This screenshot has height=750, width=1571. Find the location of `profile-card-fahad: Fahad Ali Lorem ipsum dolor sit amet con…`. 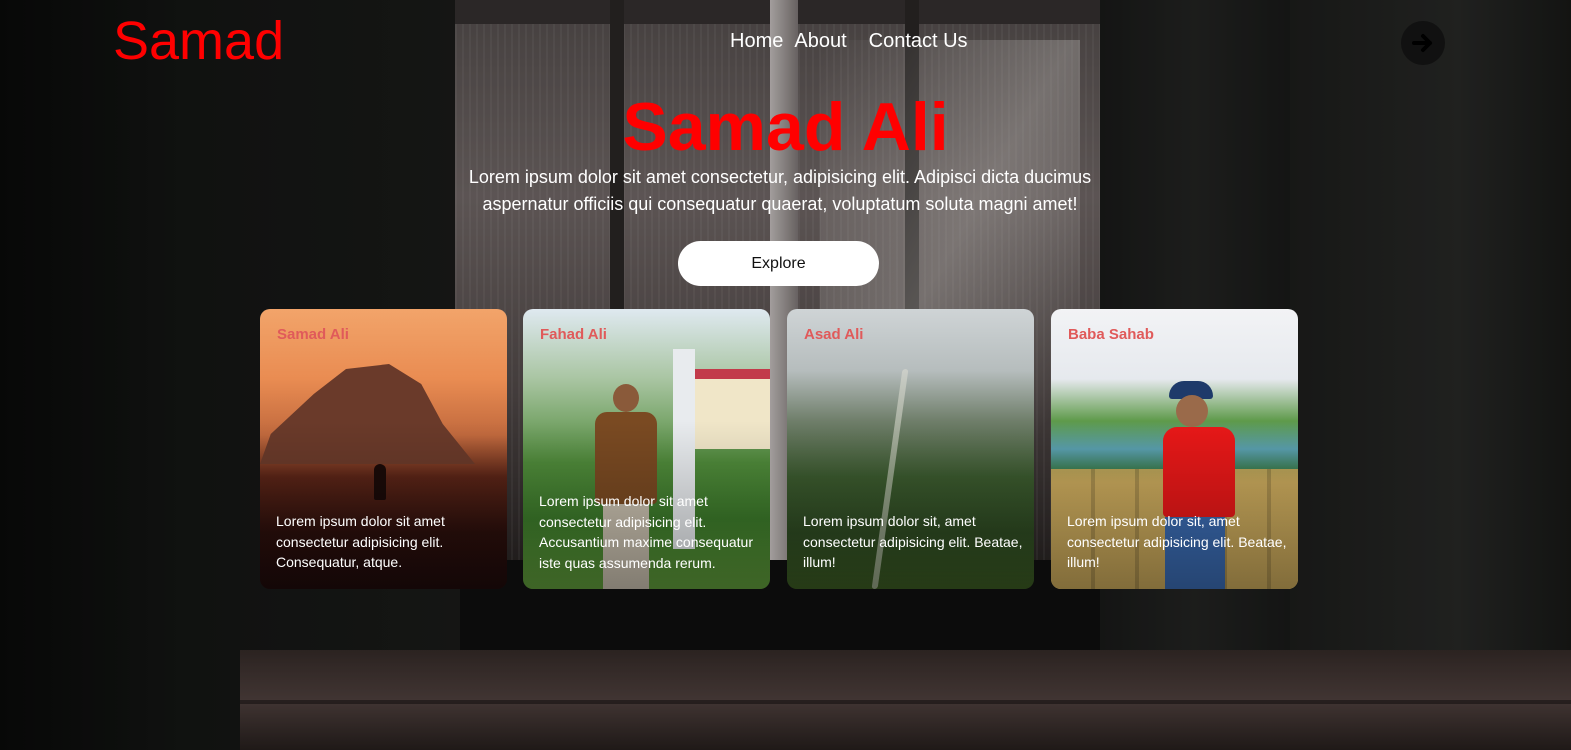

profile-card-fahad: Fahad Ali Lorem ipsum dolor sit amet con… is located at coordinates (646, 449).